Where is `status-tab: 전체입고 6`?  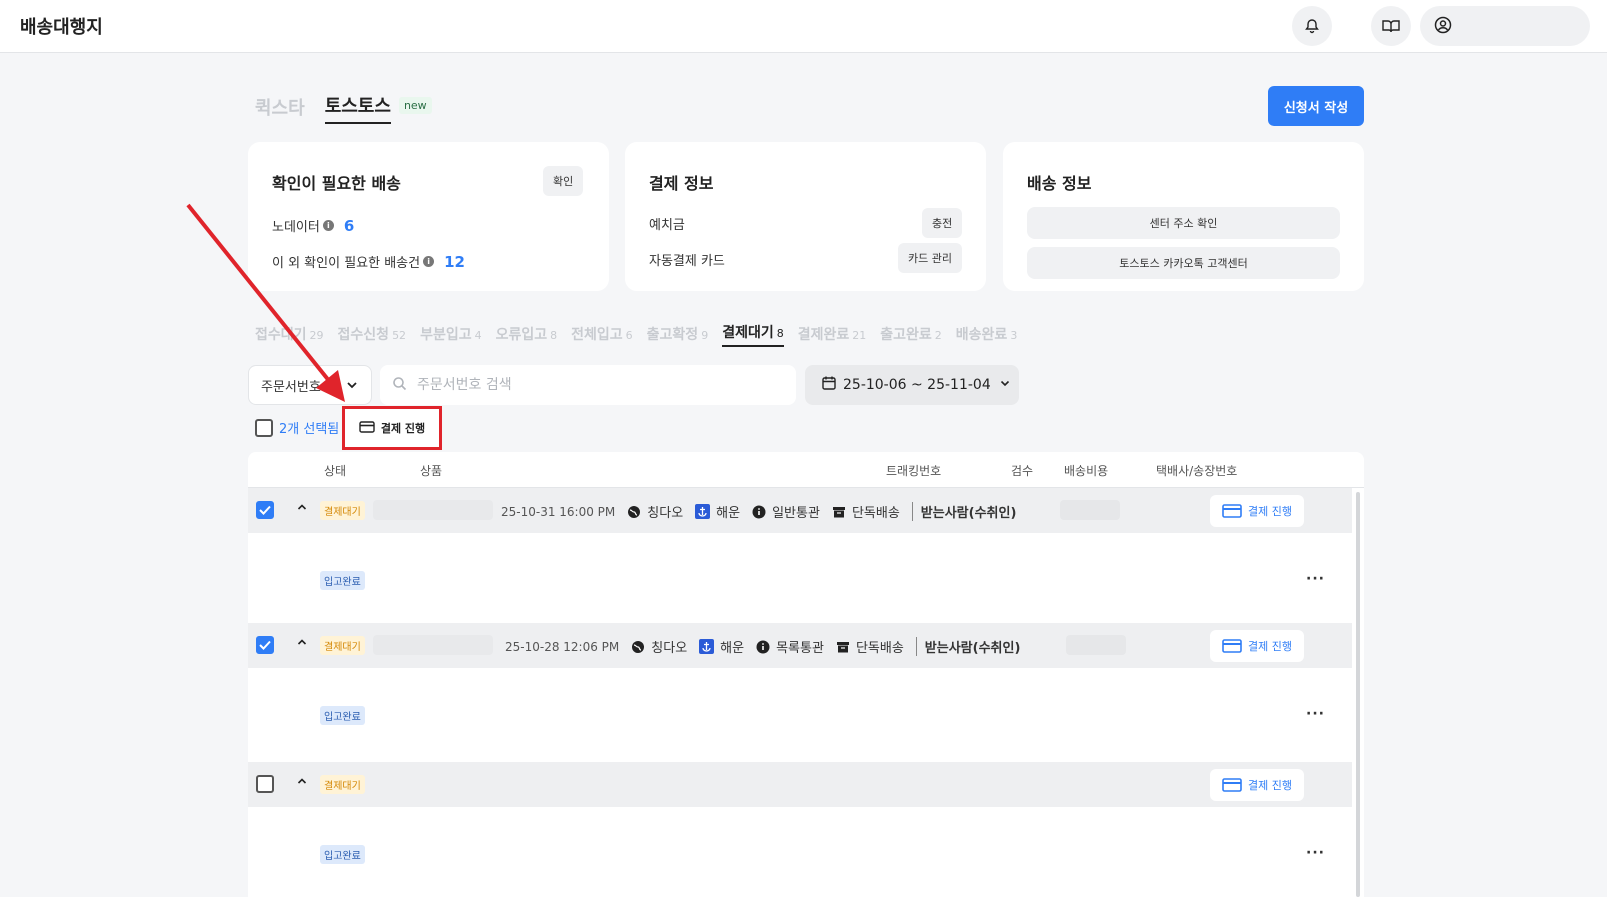
status-tab: 전체입고 6 is located at coordinates (602, 335).